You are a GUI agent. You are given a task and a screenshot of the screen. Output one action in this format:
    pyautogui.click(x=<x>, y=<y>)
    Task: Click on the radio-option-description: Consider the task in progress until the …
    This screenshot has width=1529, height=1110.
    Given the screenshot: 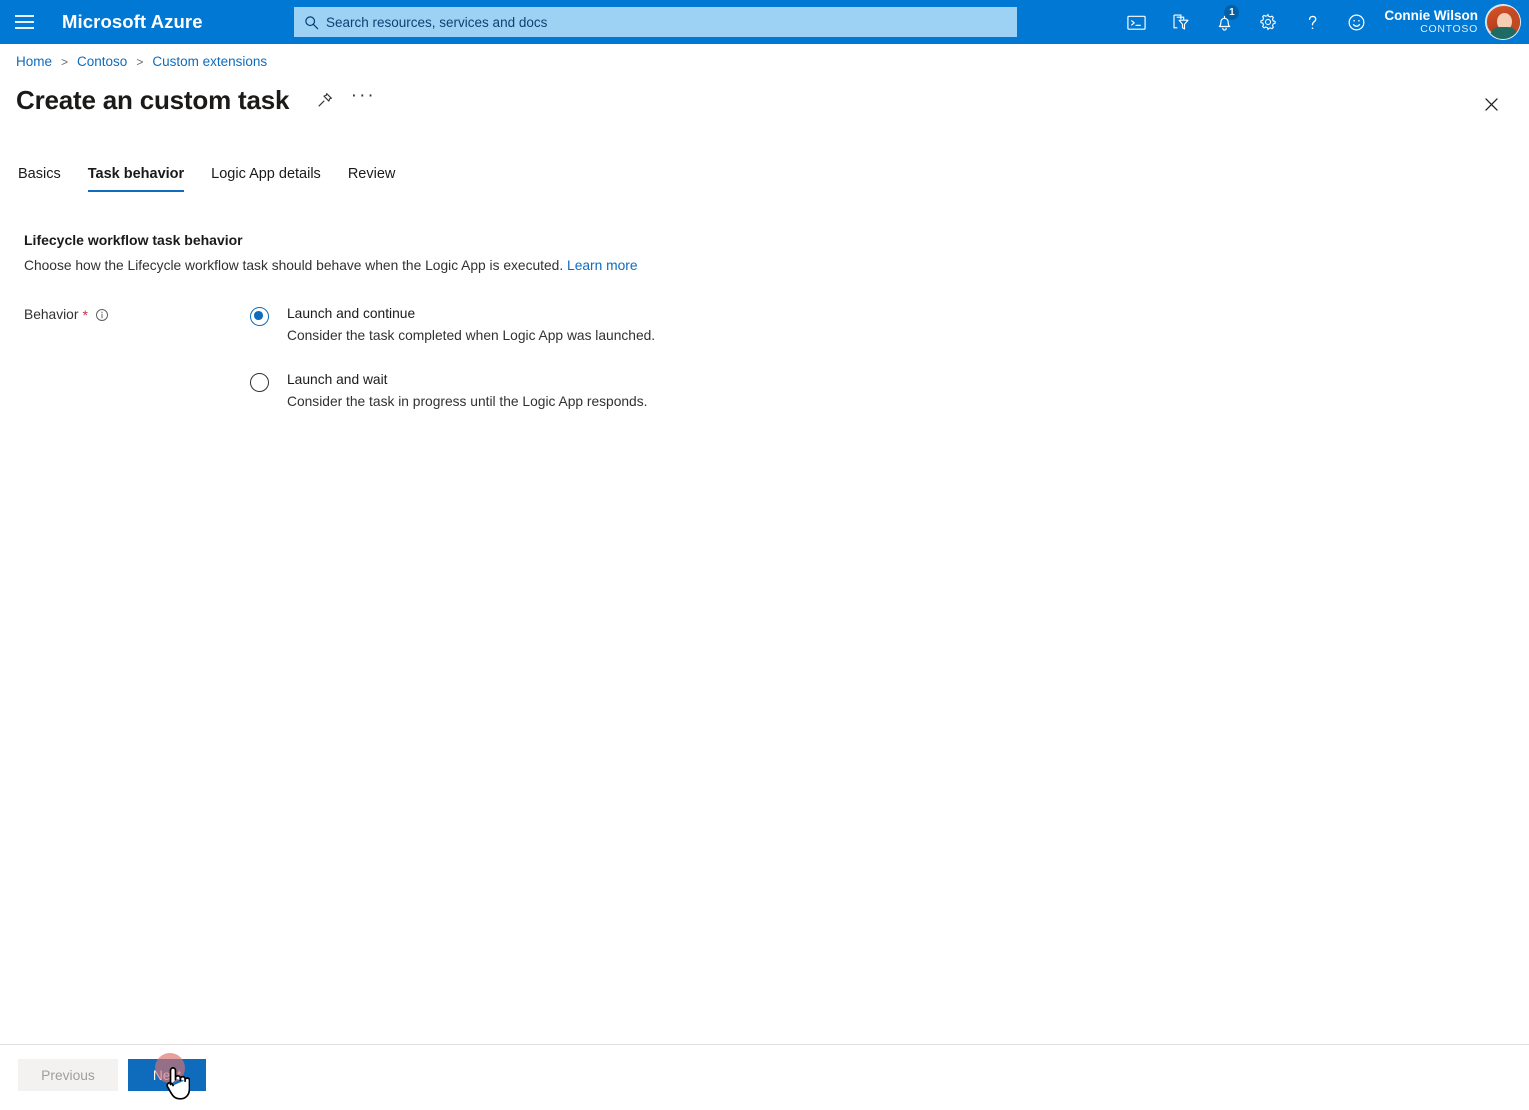 What is the action you would take?
    pyautogui.click(x=467, y=402)
    